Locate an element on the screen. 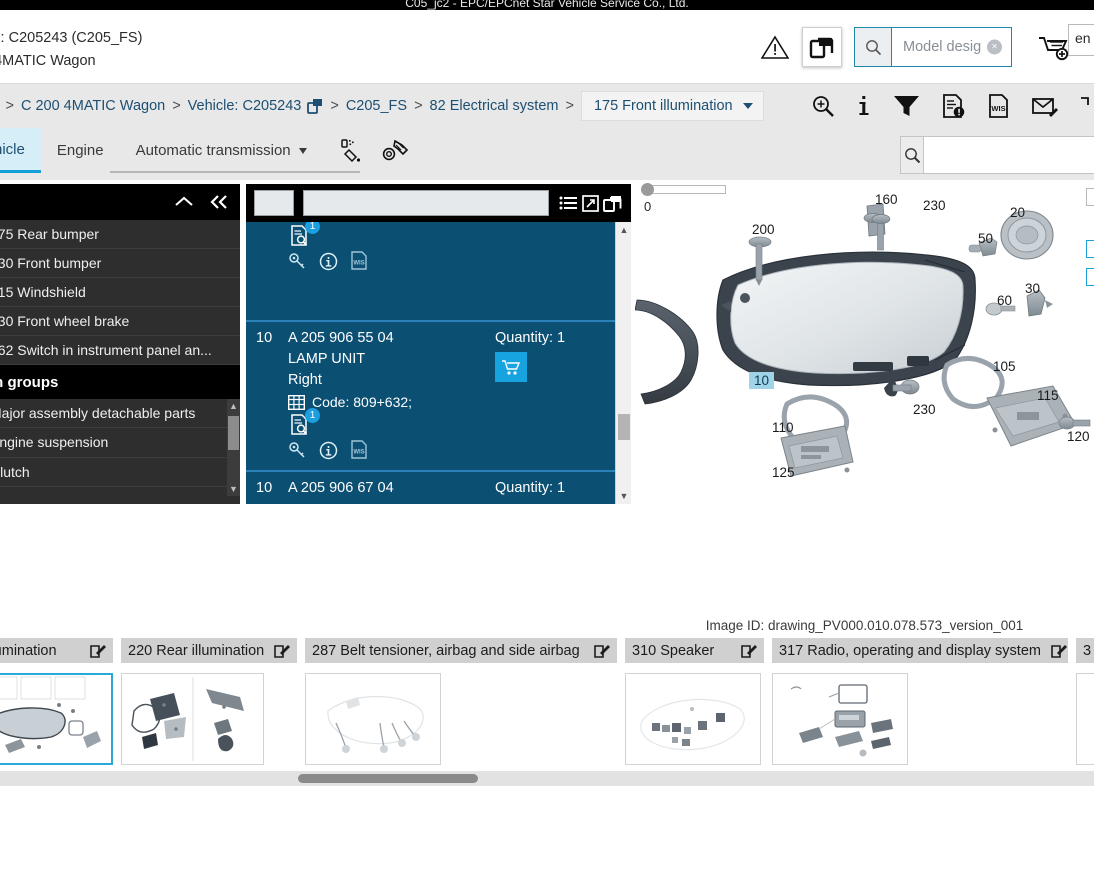 This screenshot has width=1094, height=878. sidebar-group-item-major-assembly: Major assembly detachable parts is located at coordinates (120, 414).